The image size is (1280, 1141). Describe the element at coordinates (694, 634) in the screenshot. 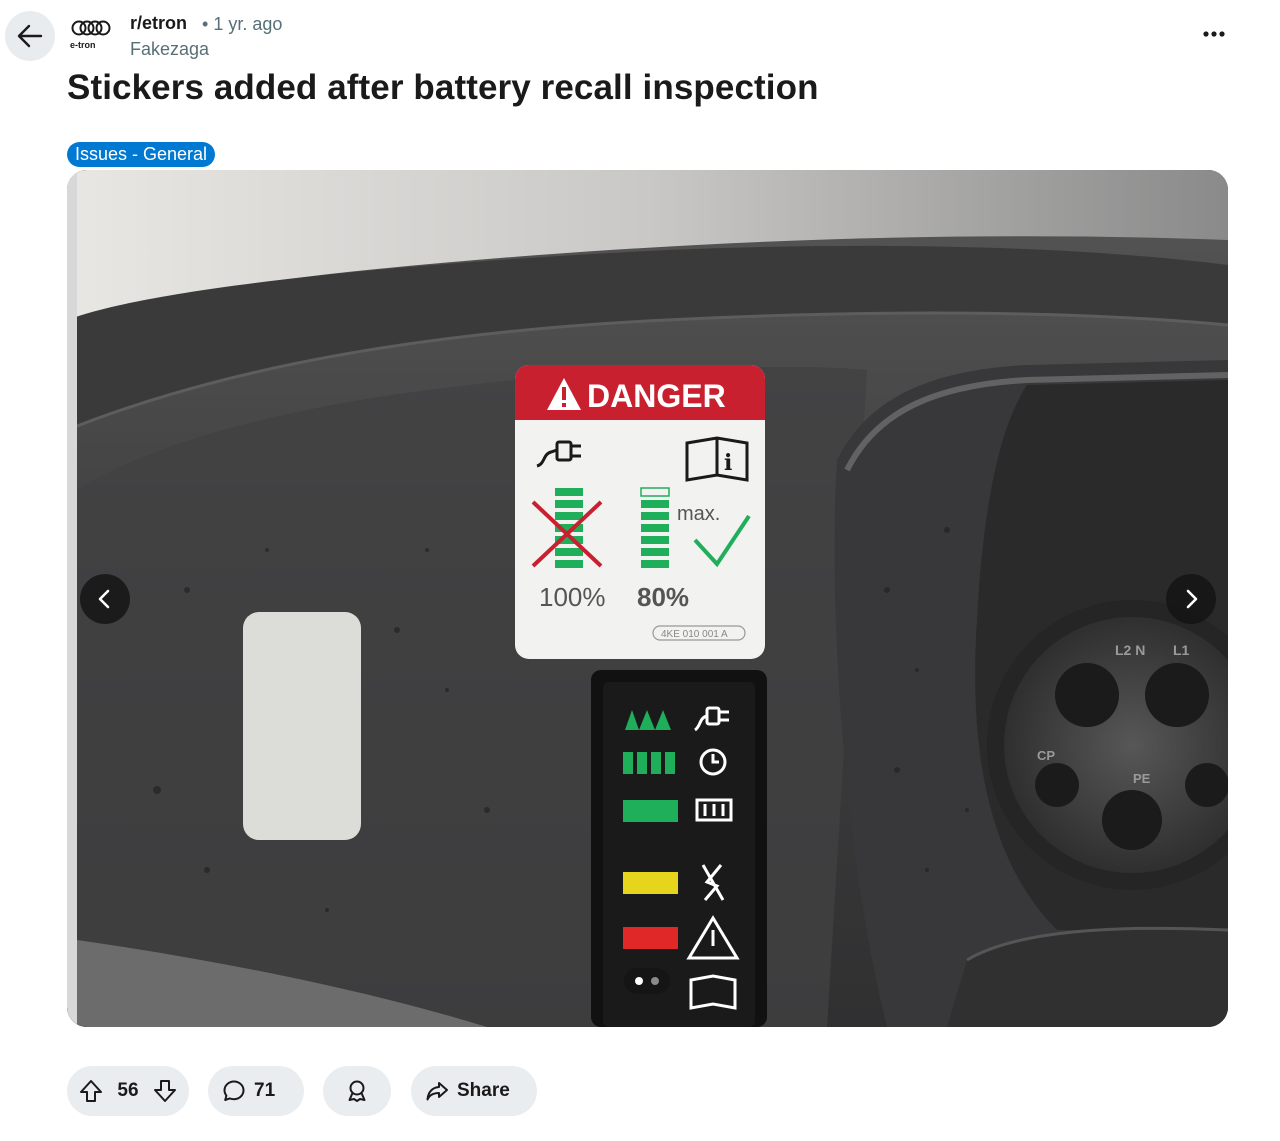

I see `sticker-part-number: 4KE 010 001 A` at that location.